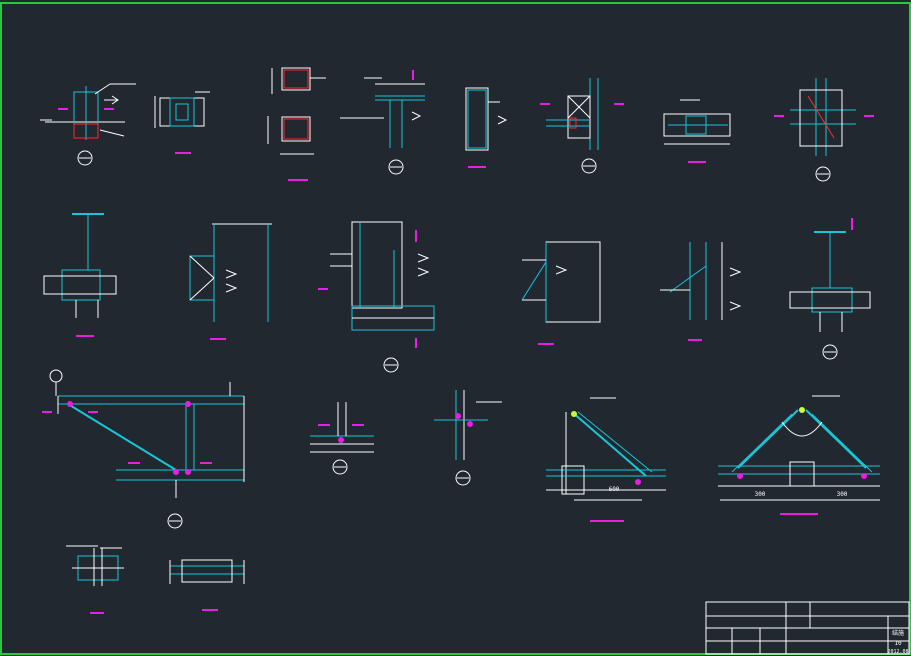 The height and width of the screenshot is (656, 911). Describe the element at coordinates (842, 494) in the screenshot. I see `truss-b-dim-right: 300` at that location.